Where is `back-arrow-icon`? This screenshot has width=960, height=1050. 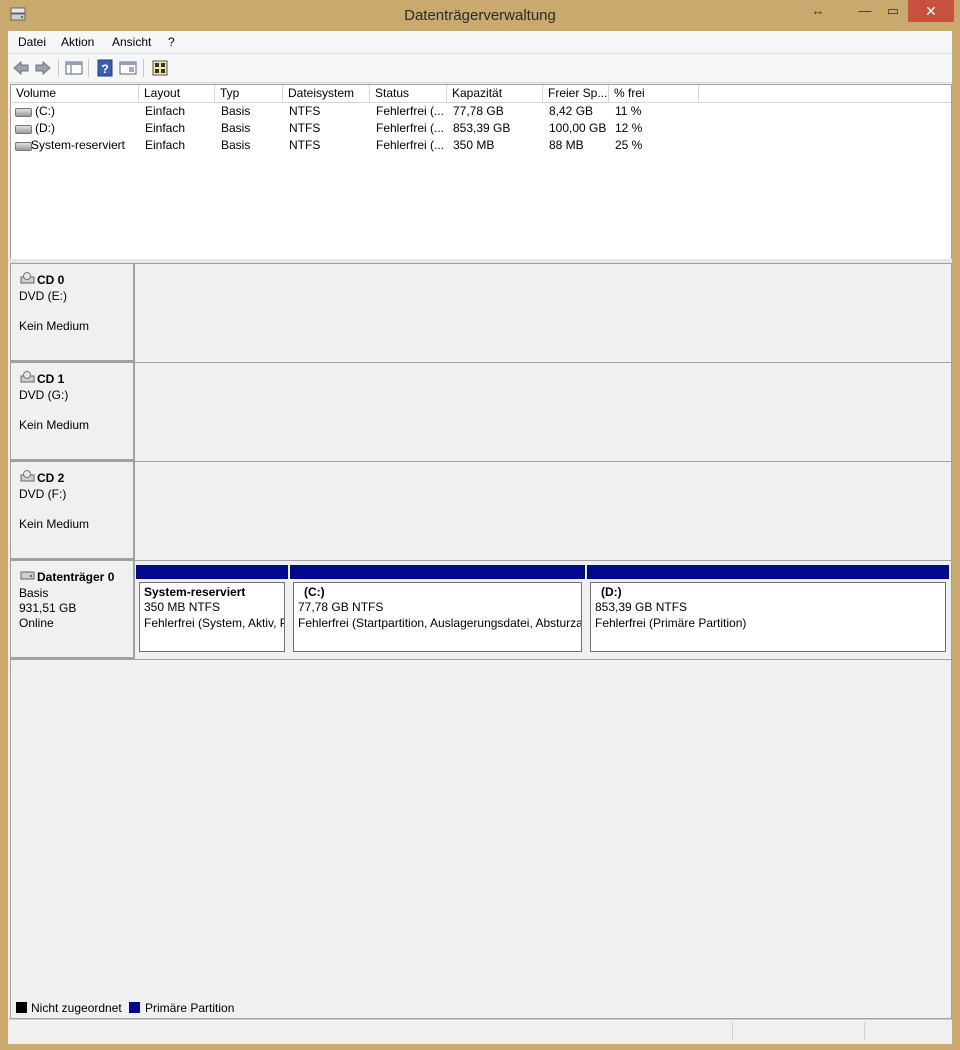 back-arrow-icon is located at coordinates (21, 68).